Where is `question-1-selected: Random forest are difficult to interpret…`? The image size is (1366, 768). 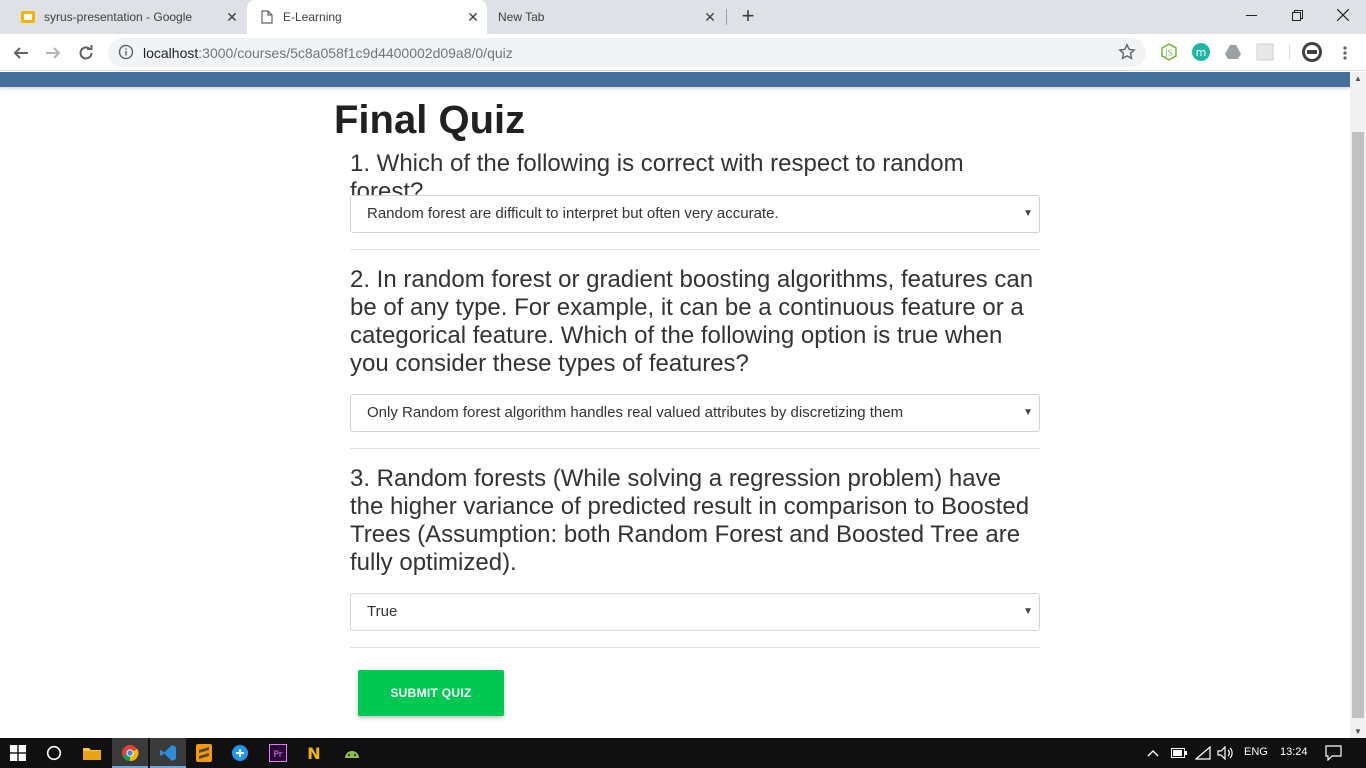
question-1-selected: Random forest are difficult to interpret… is located at coordinates (573, 213).